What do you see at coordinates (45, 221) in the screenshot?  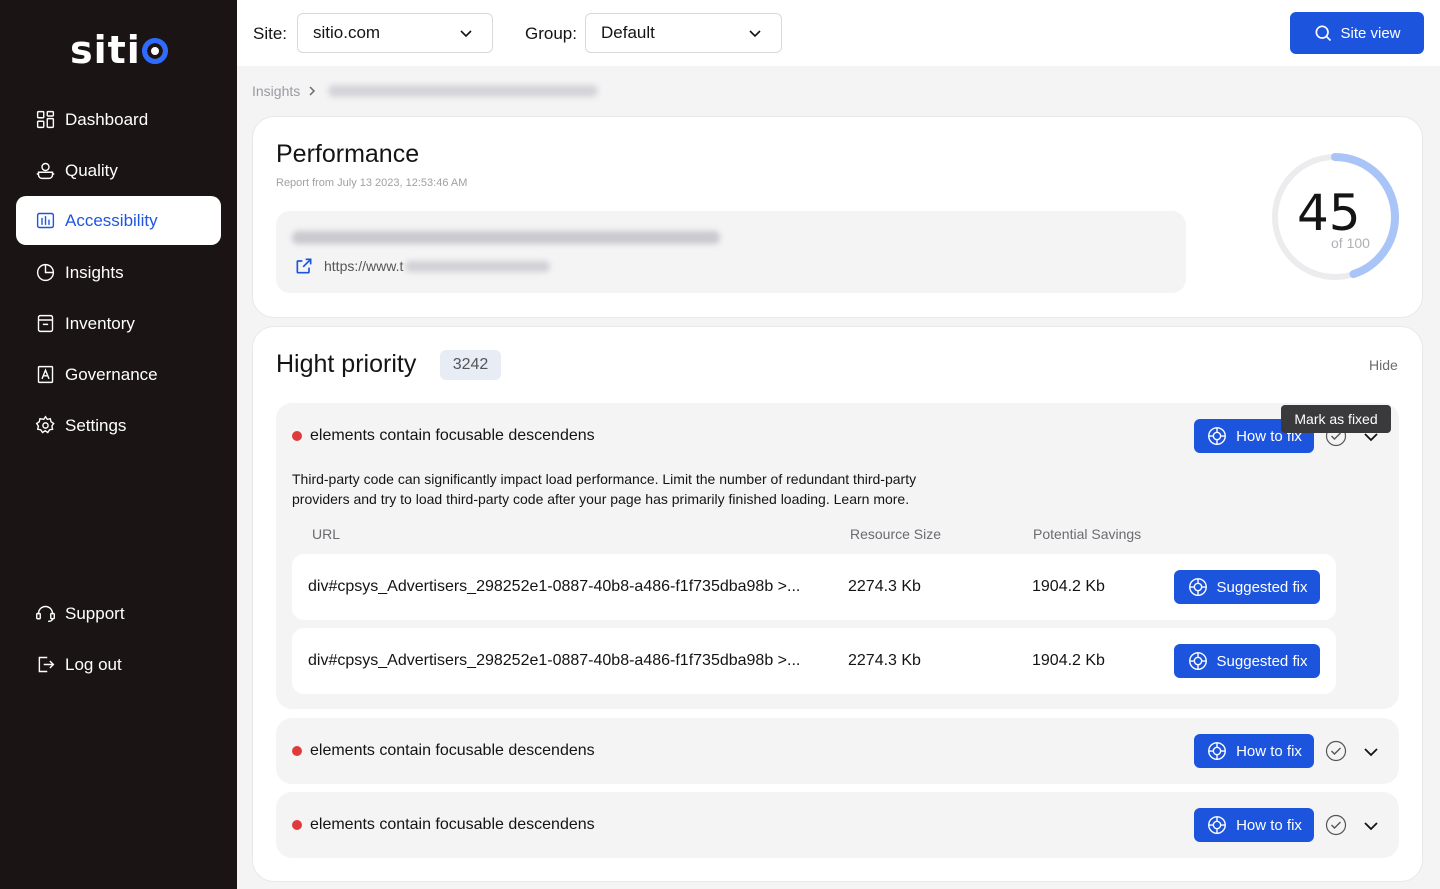 I see `accessibility-icon` at bounding box center [45, 221].